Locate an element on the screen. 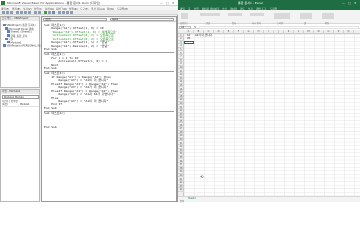  ribbon-group-number: 표시 형식 is located at coordinates (256, 23).